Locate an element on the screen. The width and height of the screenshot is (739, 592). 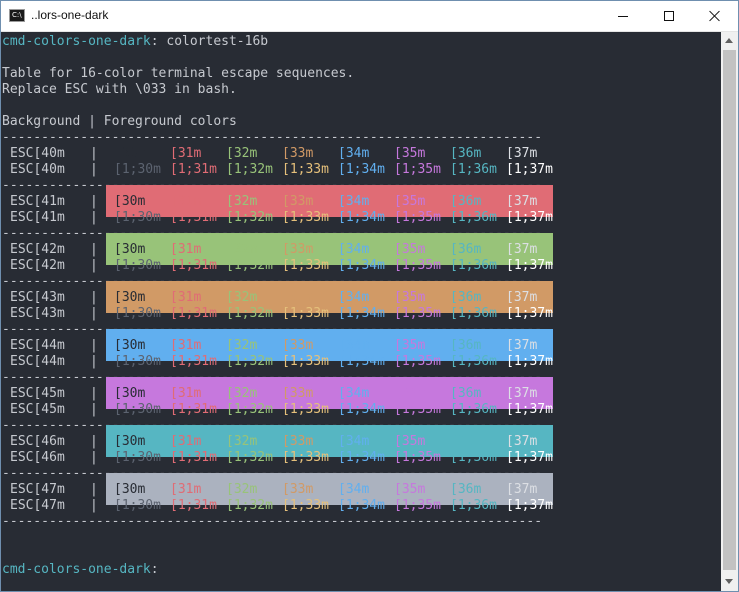
final-prompt-line: cmd-colors-one-dark: is located at coordinates (80, 570).